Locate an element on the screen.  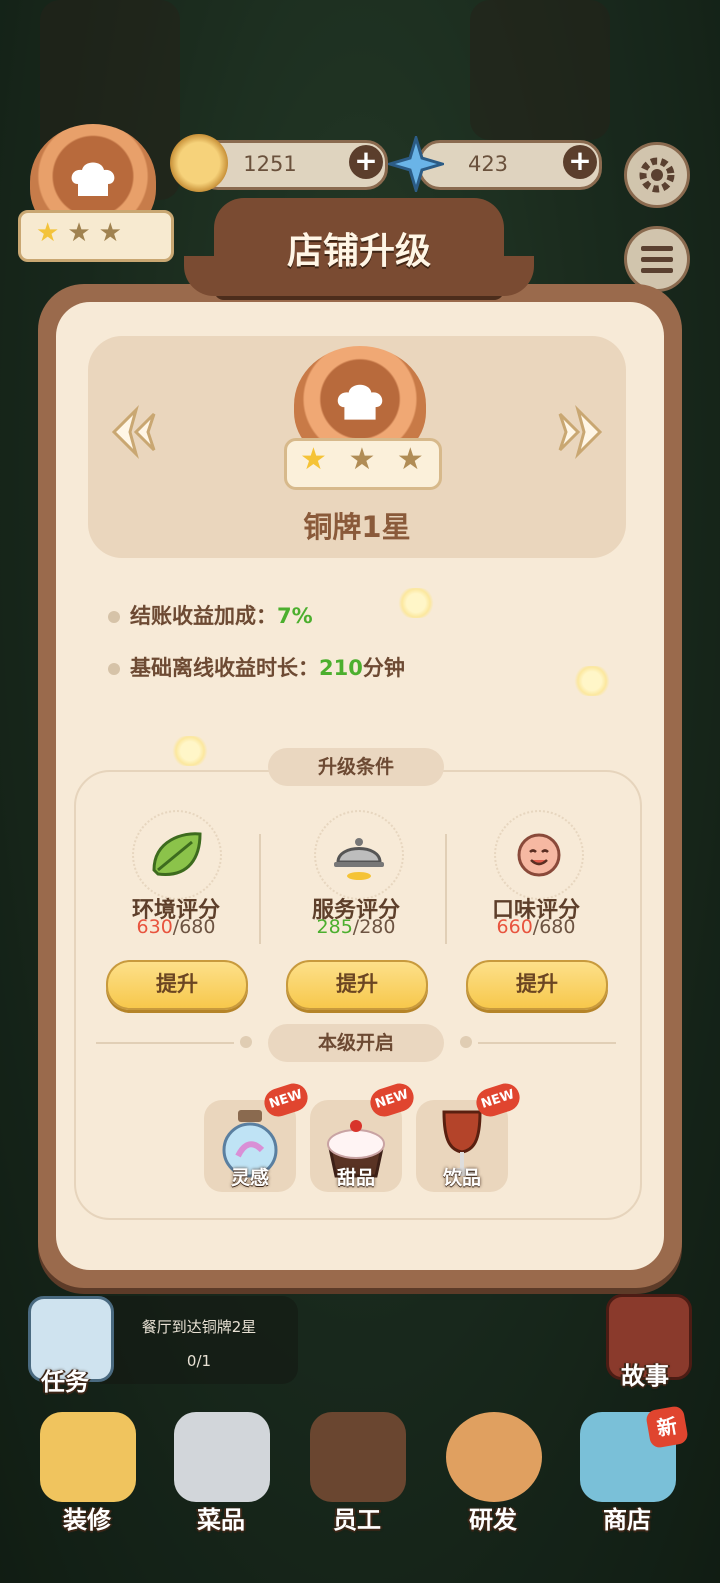
previous-rank-arrow-icon is located at coordinates (133, 432).